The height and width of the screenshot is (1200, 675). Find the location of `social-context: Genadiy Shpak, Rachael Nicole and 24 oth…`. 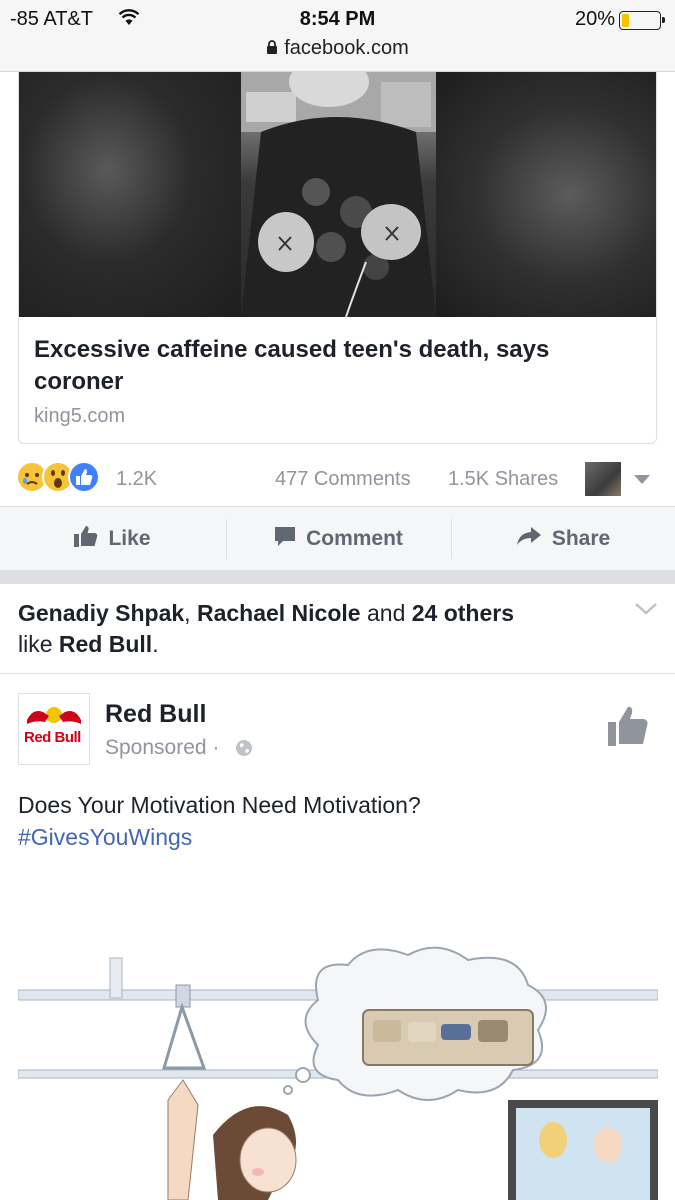

social-context: Genadiy Shpak, Rachael Nicole and 24 oth… is located at coordinates (266, 628).